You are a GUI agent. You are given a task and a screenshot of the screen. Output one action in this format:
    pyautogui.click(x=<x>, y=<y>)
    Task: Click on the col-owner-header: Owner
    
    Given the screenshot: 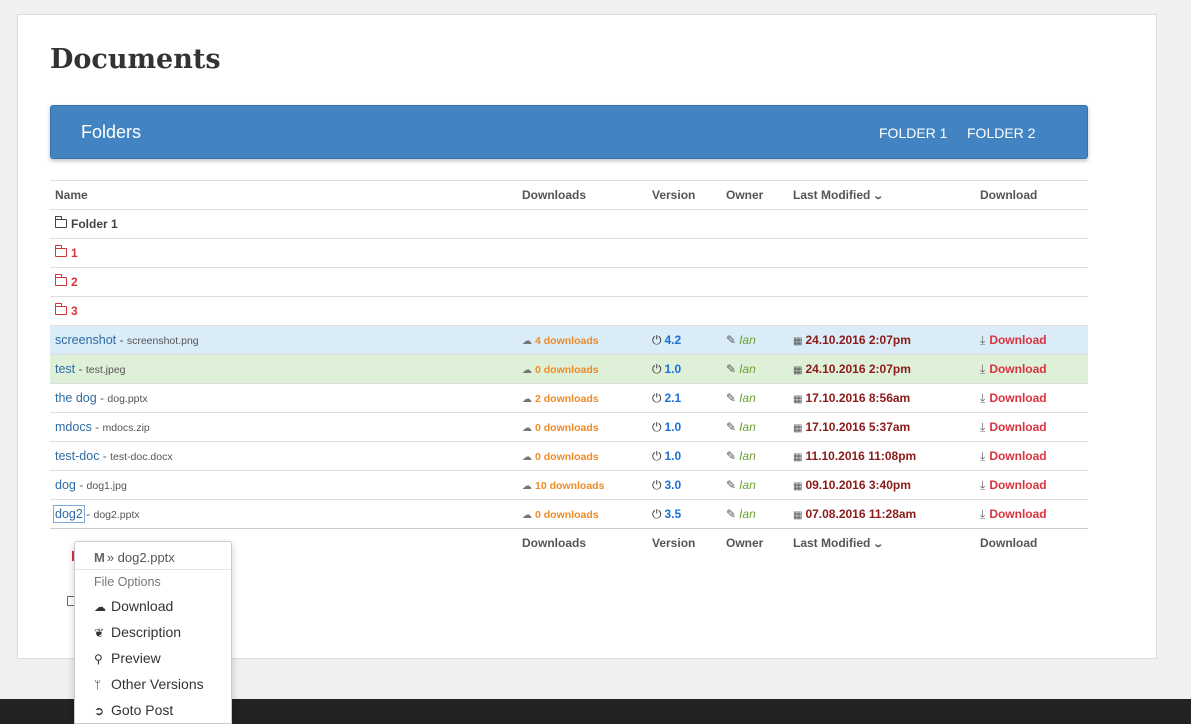 What is the action you would take?
    pyautogui.click(x=754, y=195)
    